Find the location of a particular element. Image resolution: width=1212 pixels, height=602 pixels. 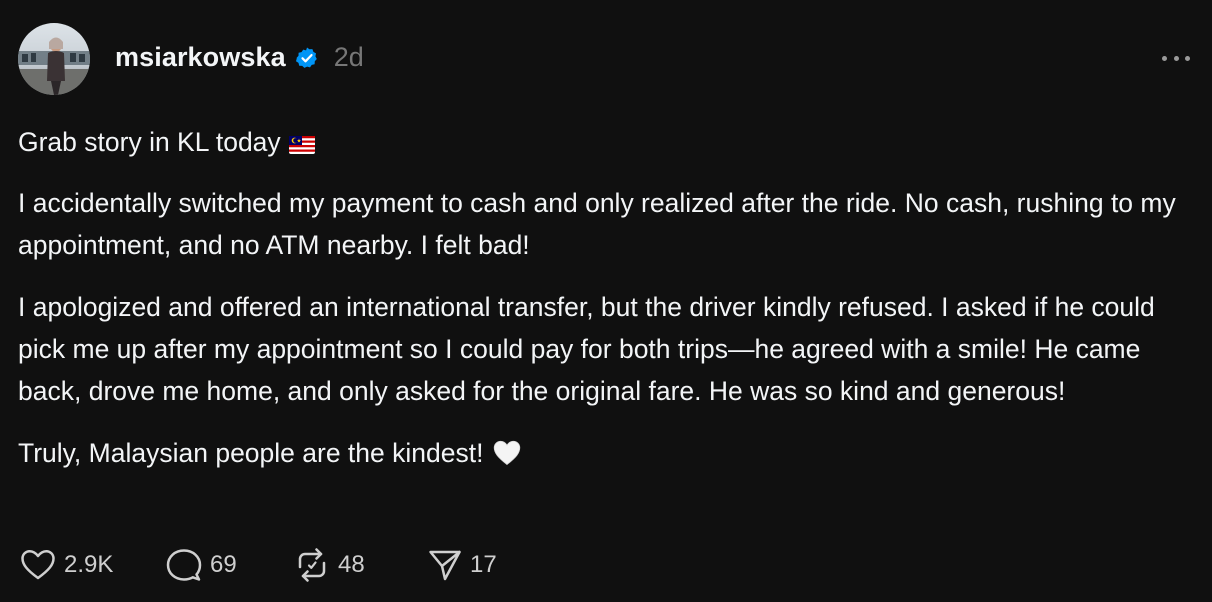

share-count: 17 is located at coordinates (483, 564).